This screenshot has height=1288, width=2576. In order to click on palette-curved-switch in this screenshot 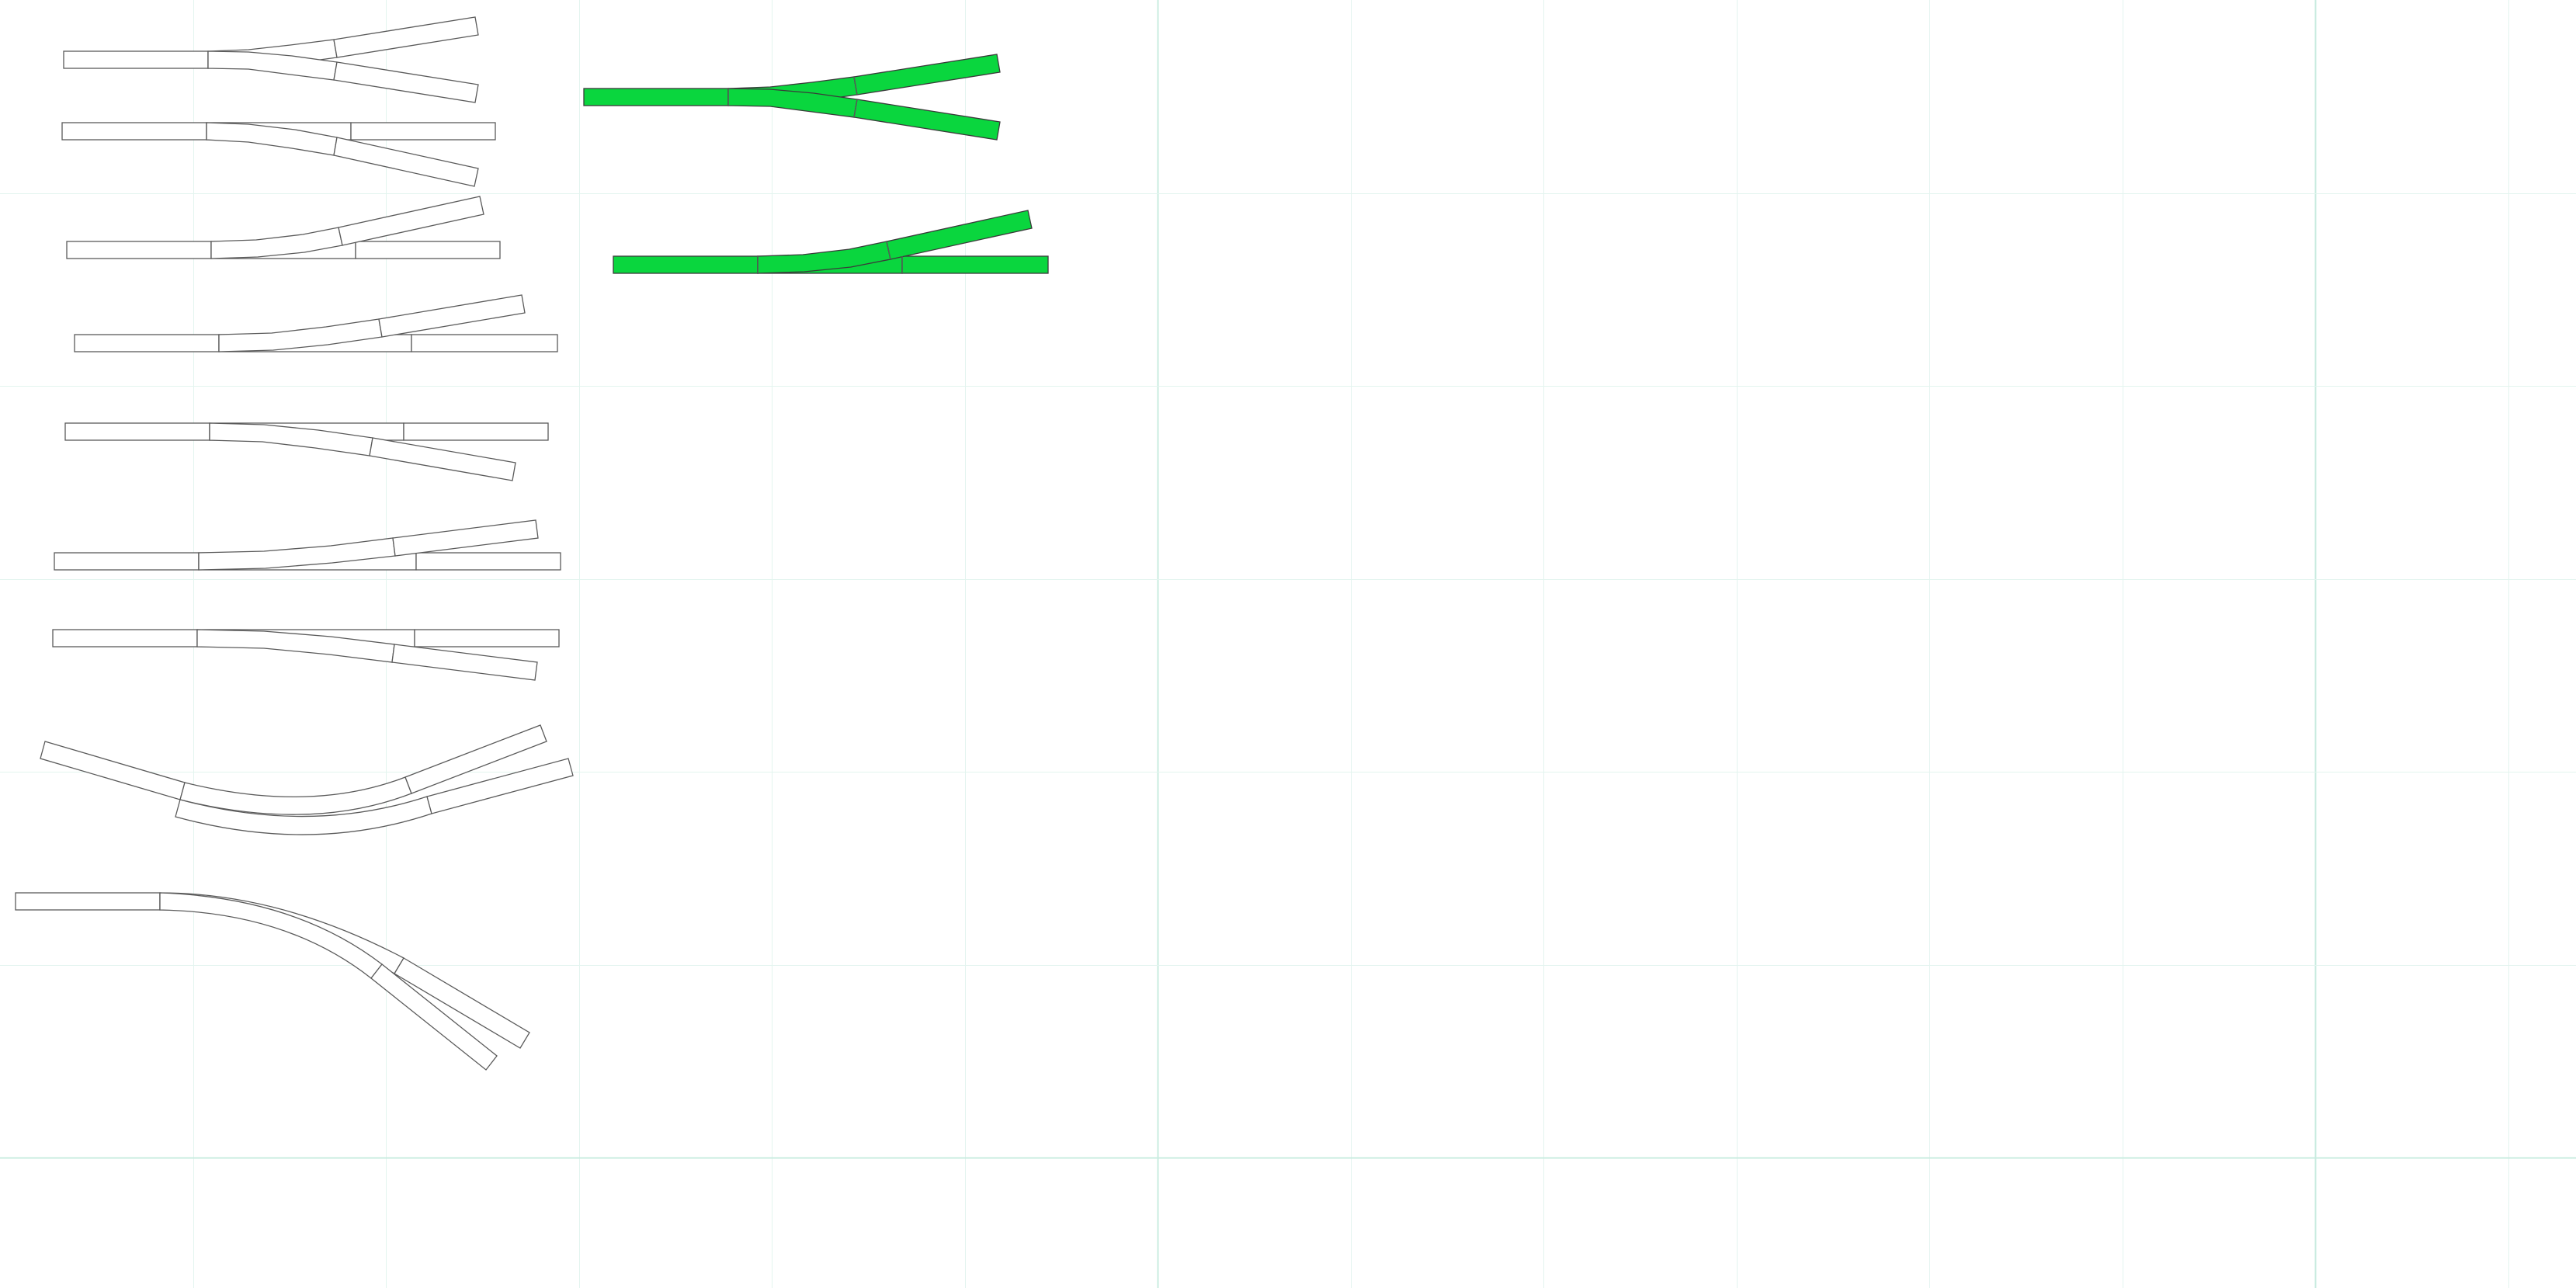, I will do `click(307, 779)`.